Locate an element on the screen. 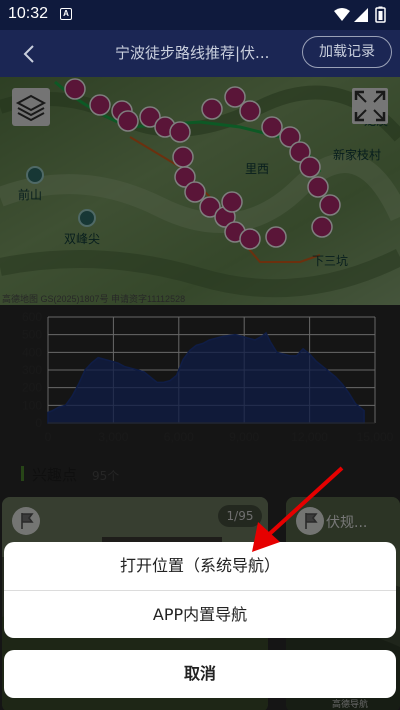  app-builtin-navigation-option: APP内置导航 is located at coordinates (200, 614).